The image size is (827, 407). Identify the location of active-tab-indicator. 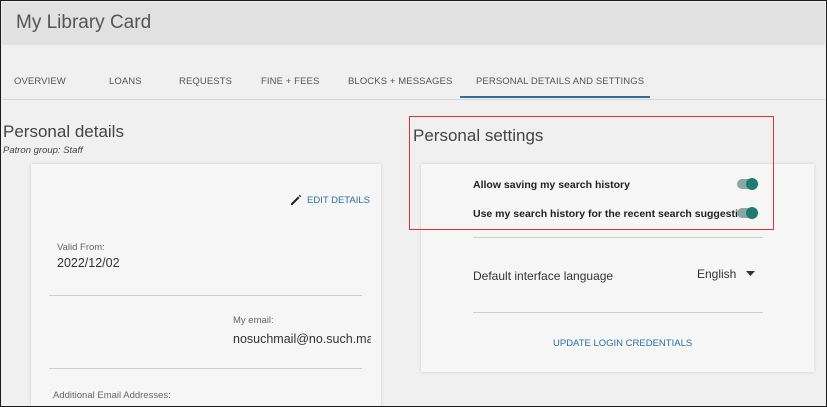
(555, 97).